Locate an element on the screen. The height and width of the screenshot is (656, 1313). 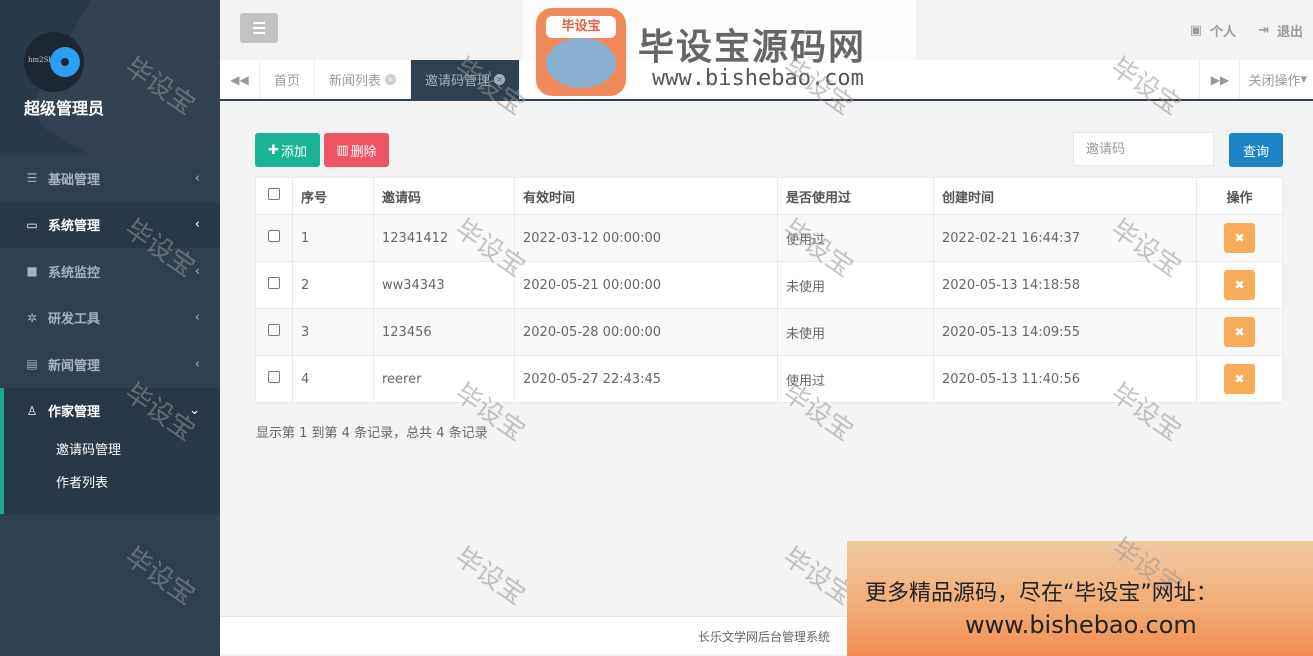
watermark-logo-face is located at coordinates (581, 63).